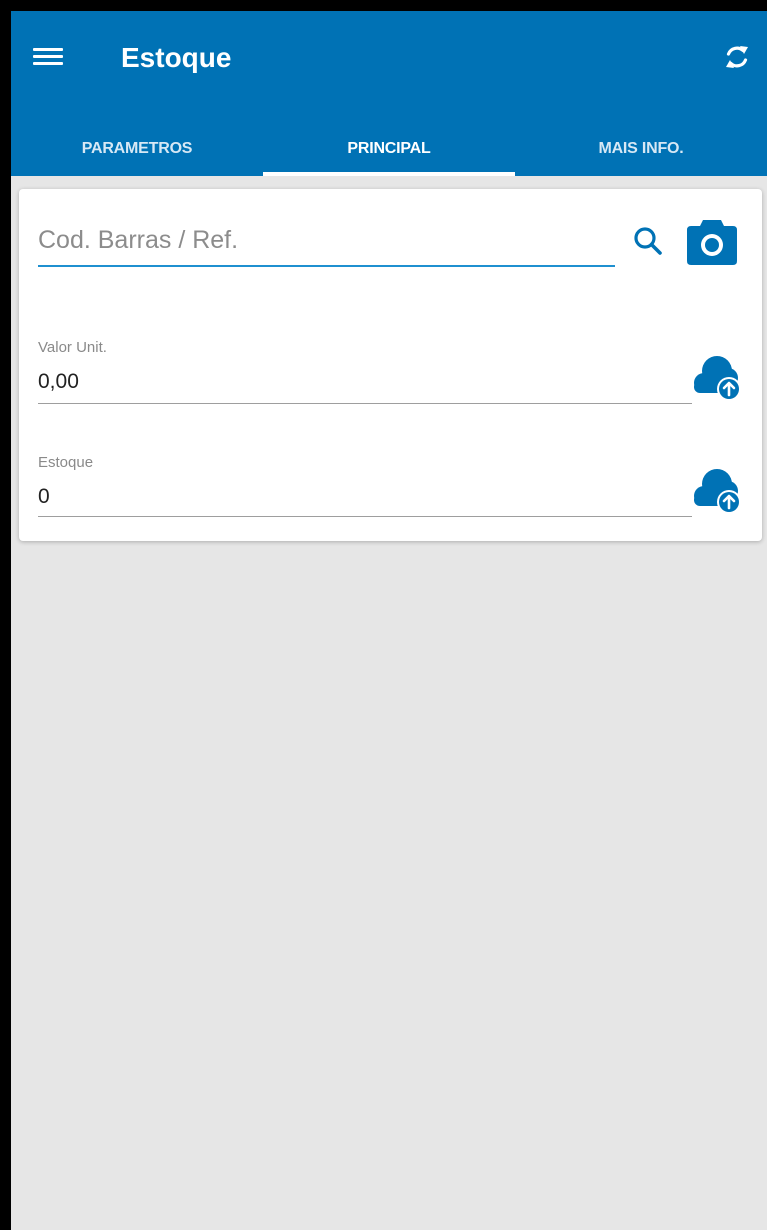  I want to click on estoque-field: Estoque 0, so click(389, 494).